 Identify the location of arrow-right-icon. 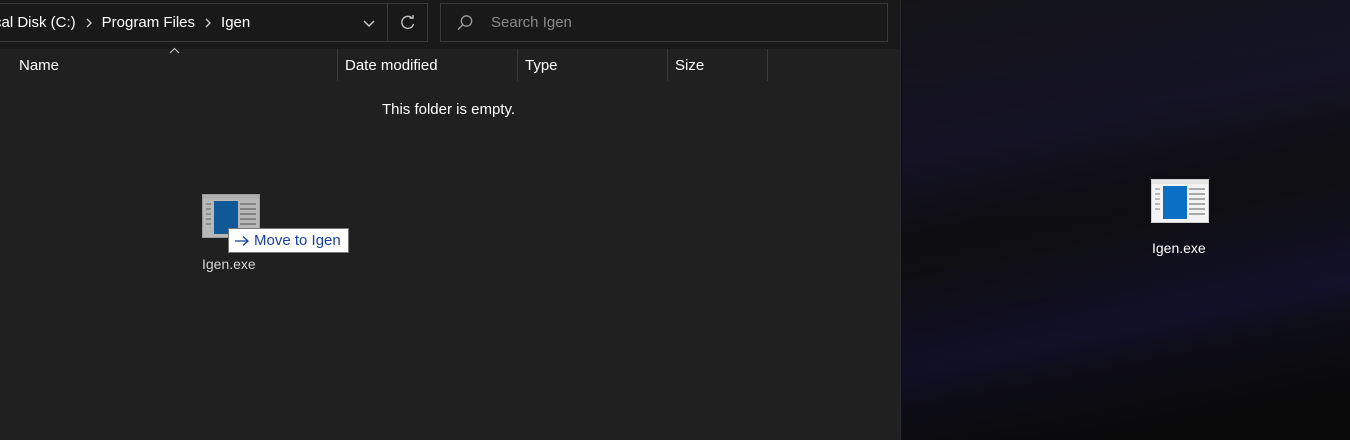
(242, 240).